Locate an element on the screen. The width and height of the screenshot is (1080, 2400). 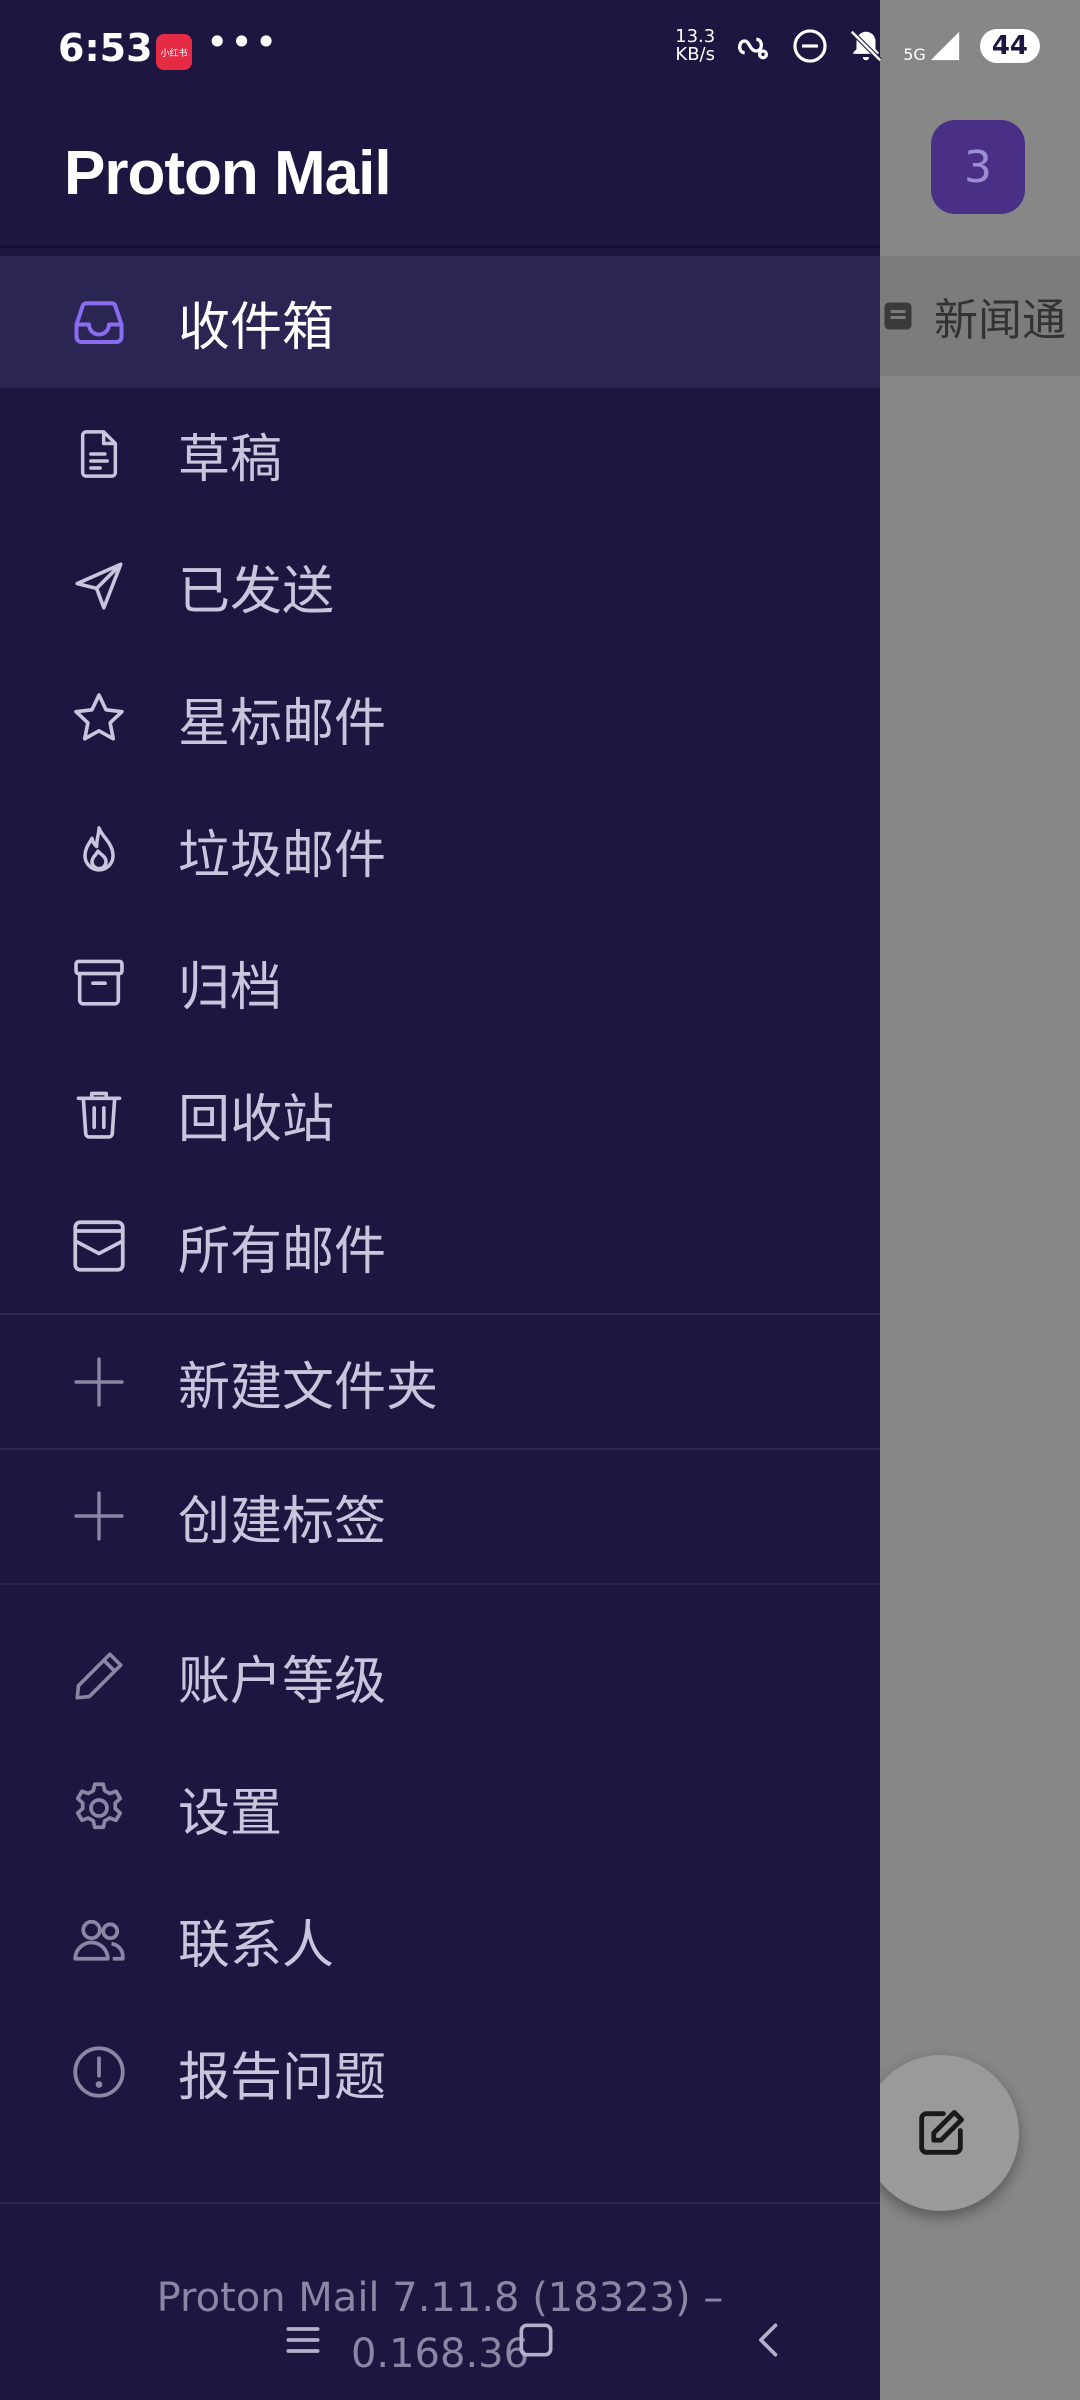
system-nav-bar is located at coordinates (540, 2345).